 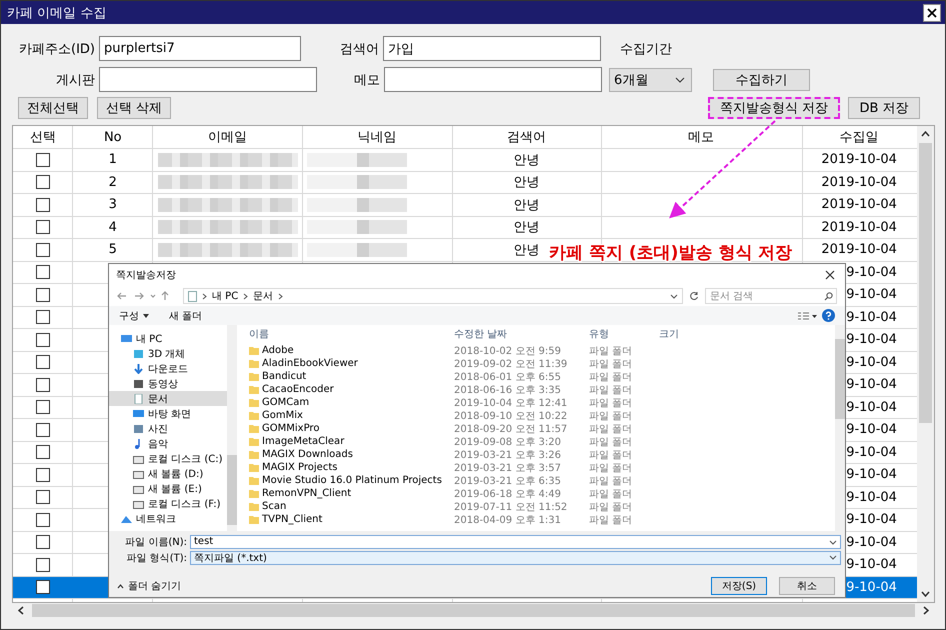 I want to click on file-name: Movie Studio 16.0 Platinum Projects, so click(x=347, y=480).